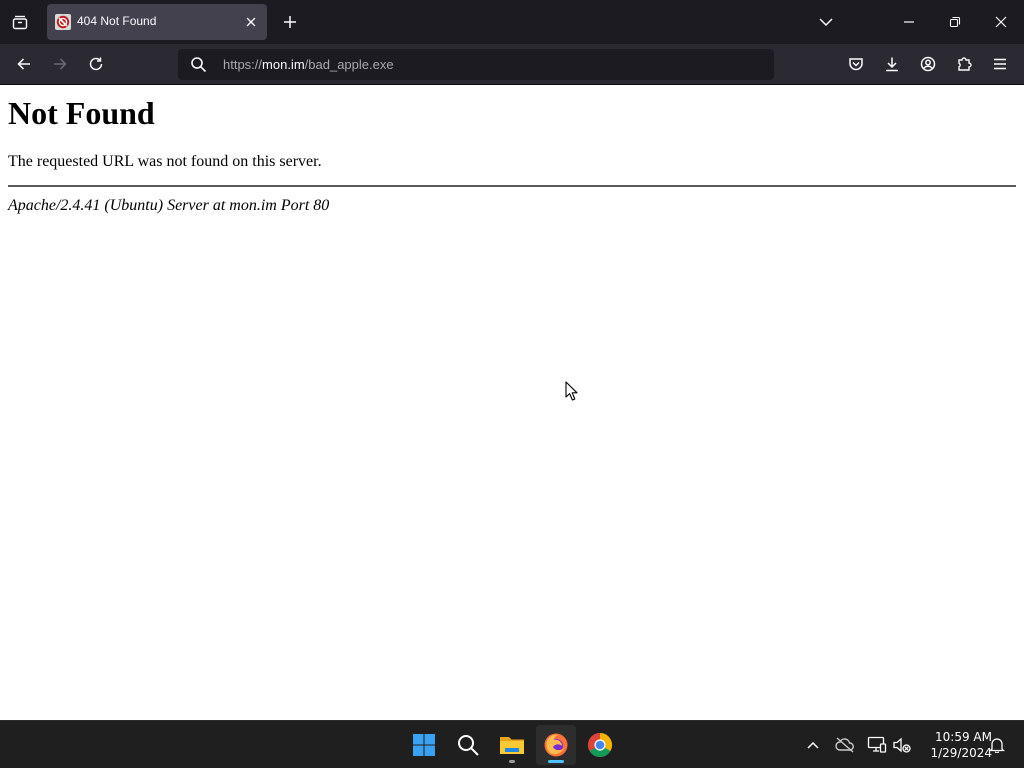 The height and width of the screenshot is (768, 1024). I want to click on reload-icon, so click(96, 64).